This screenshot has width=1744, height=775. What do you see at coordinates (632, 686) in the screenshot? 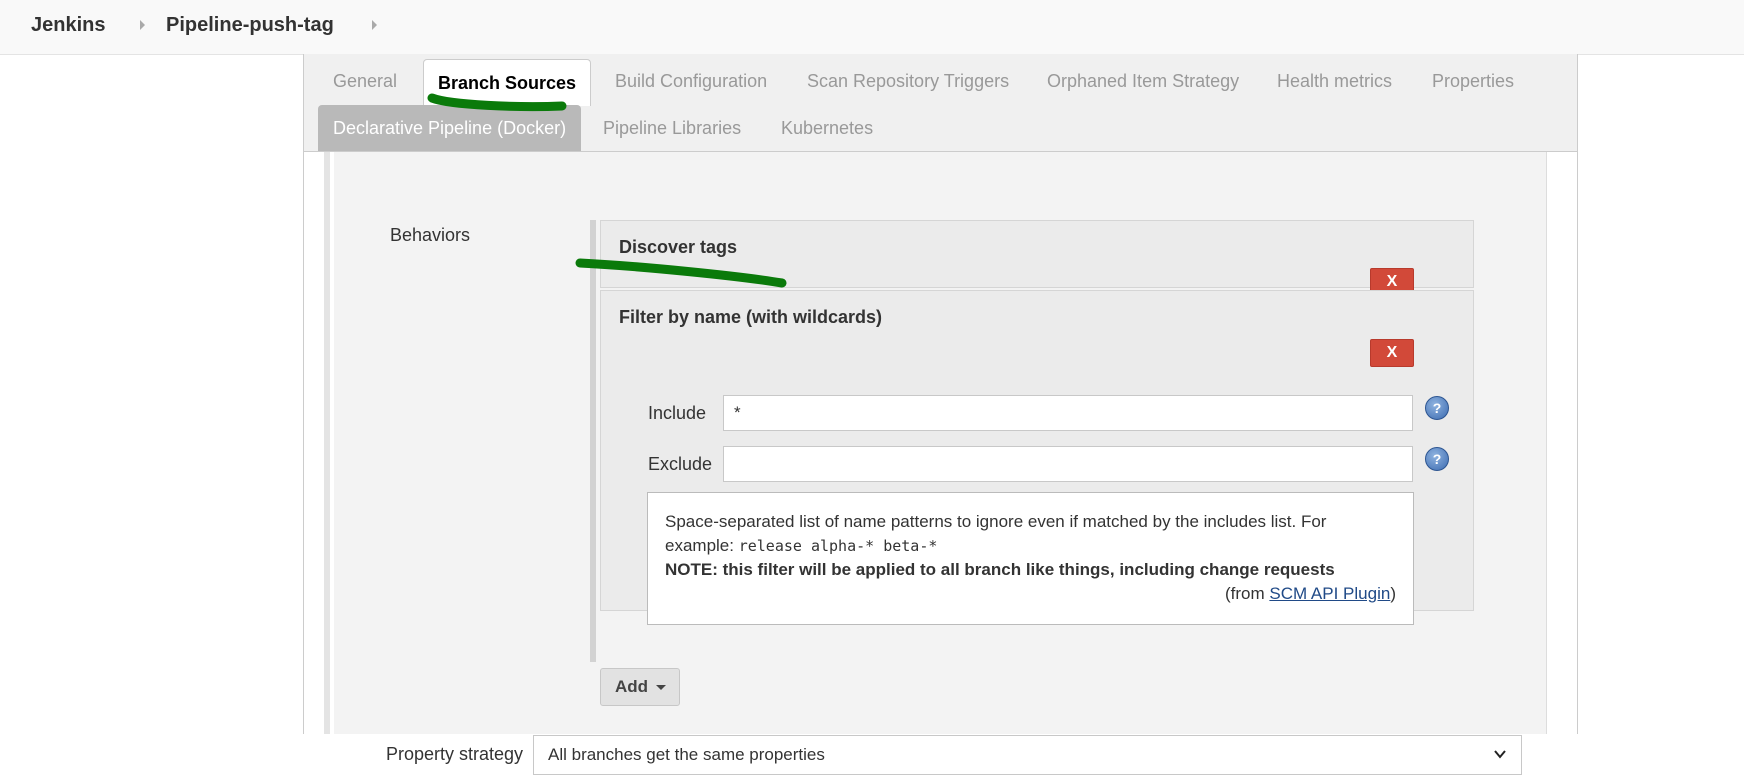
I see `add-button-label: Add` at bounding box center [632, 686].